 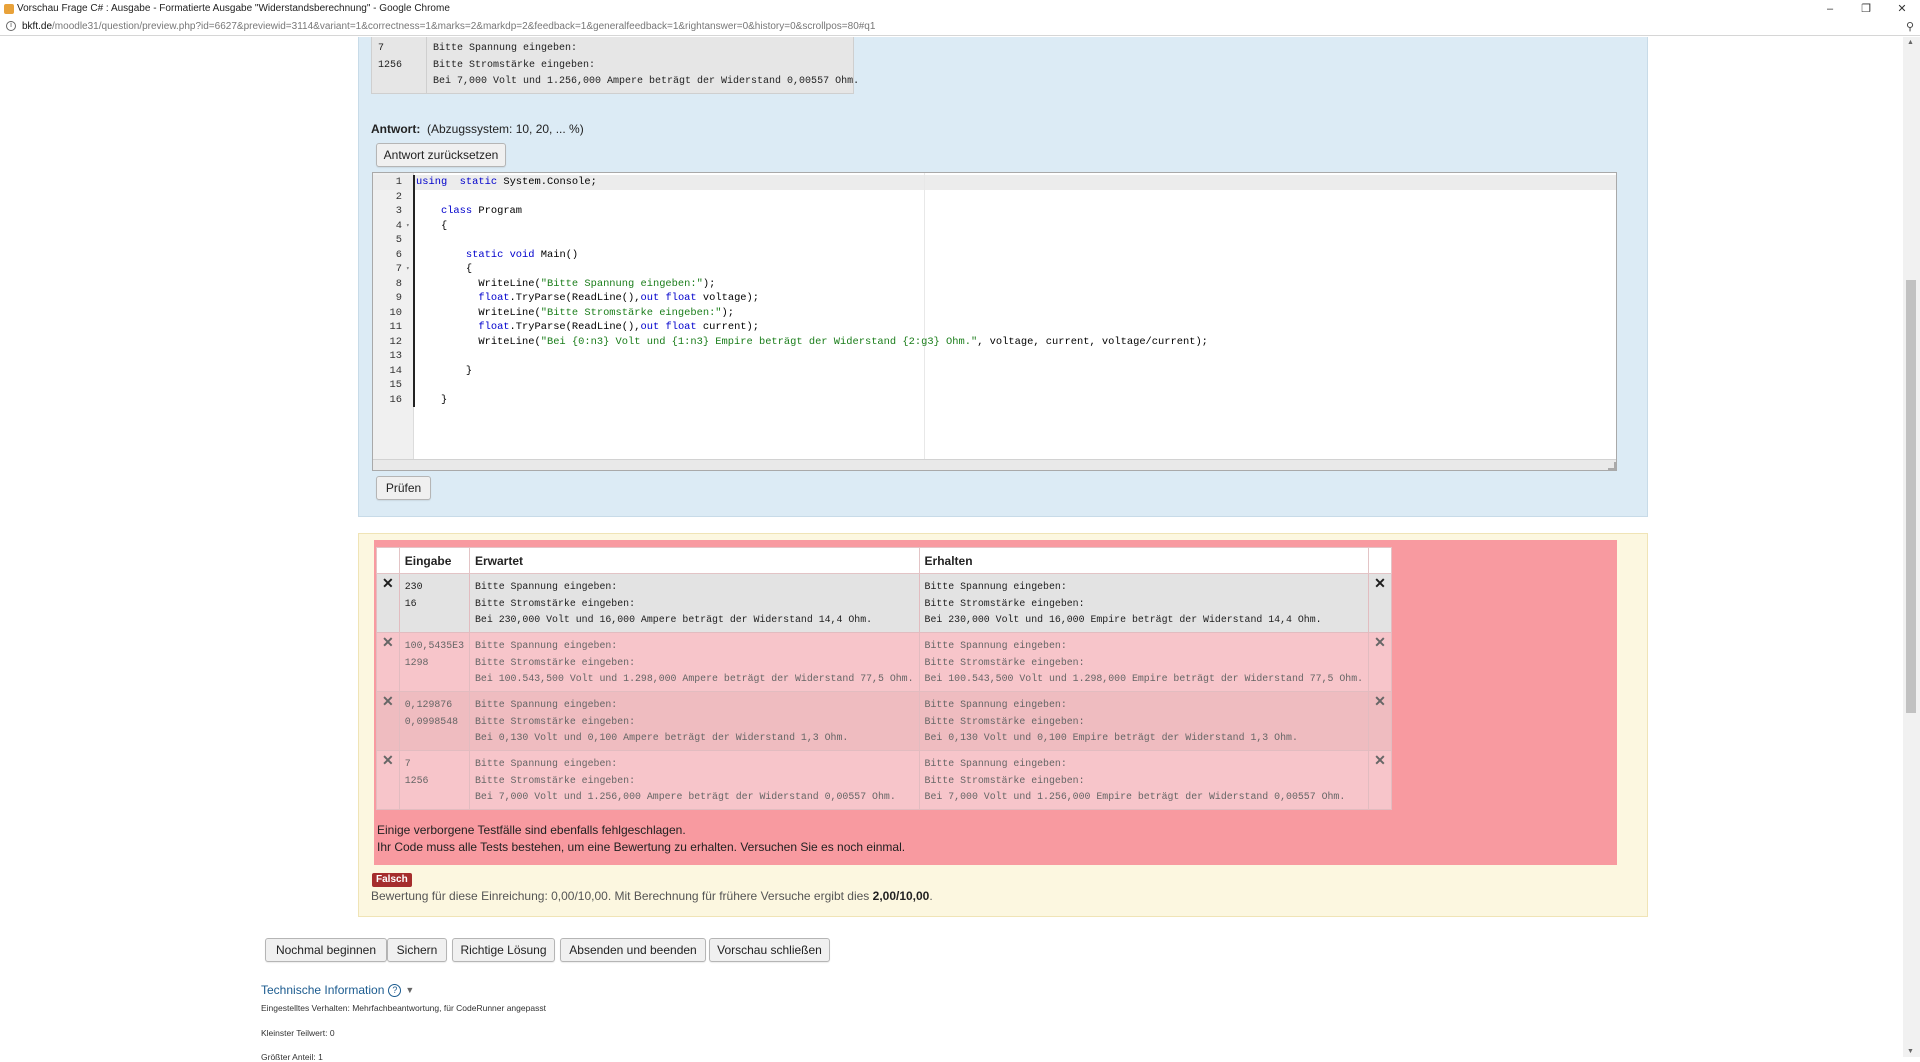 What do you see at coordinates (994, 464) in the screenshot?
I see `editor-horizontal-scrollbar` at bounding box center [994, 464].